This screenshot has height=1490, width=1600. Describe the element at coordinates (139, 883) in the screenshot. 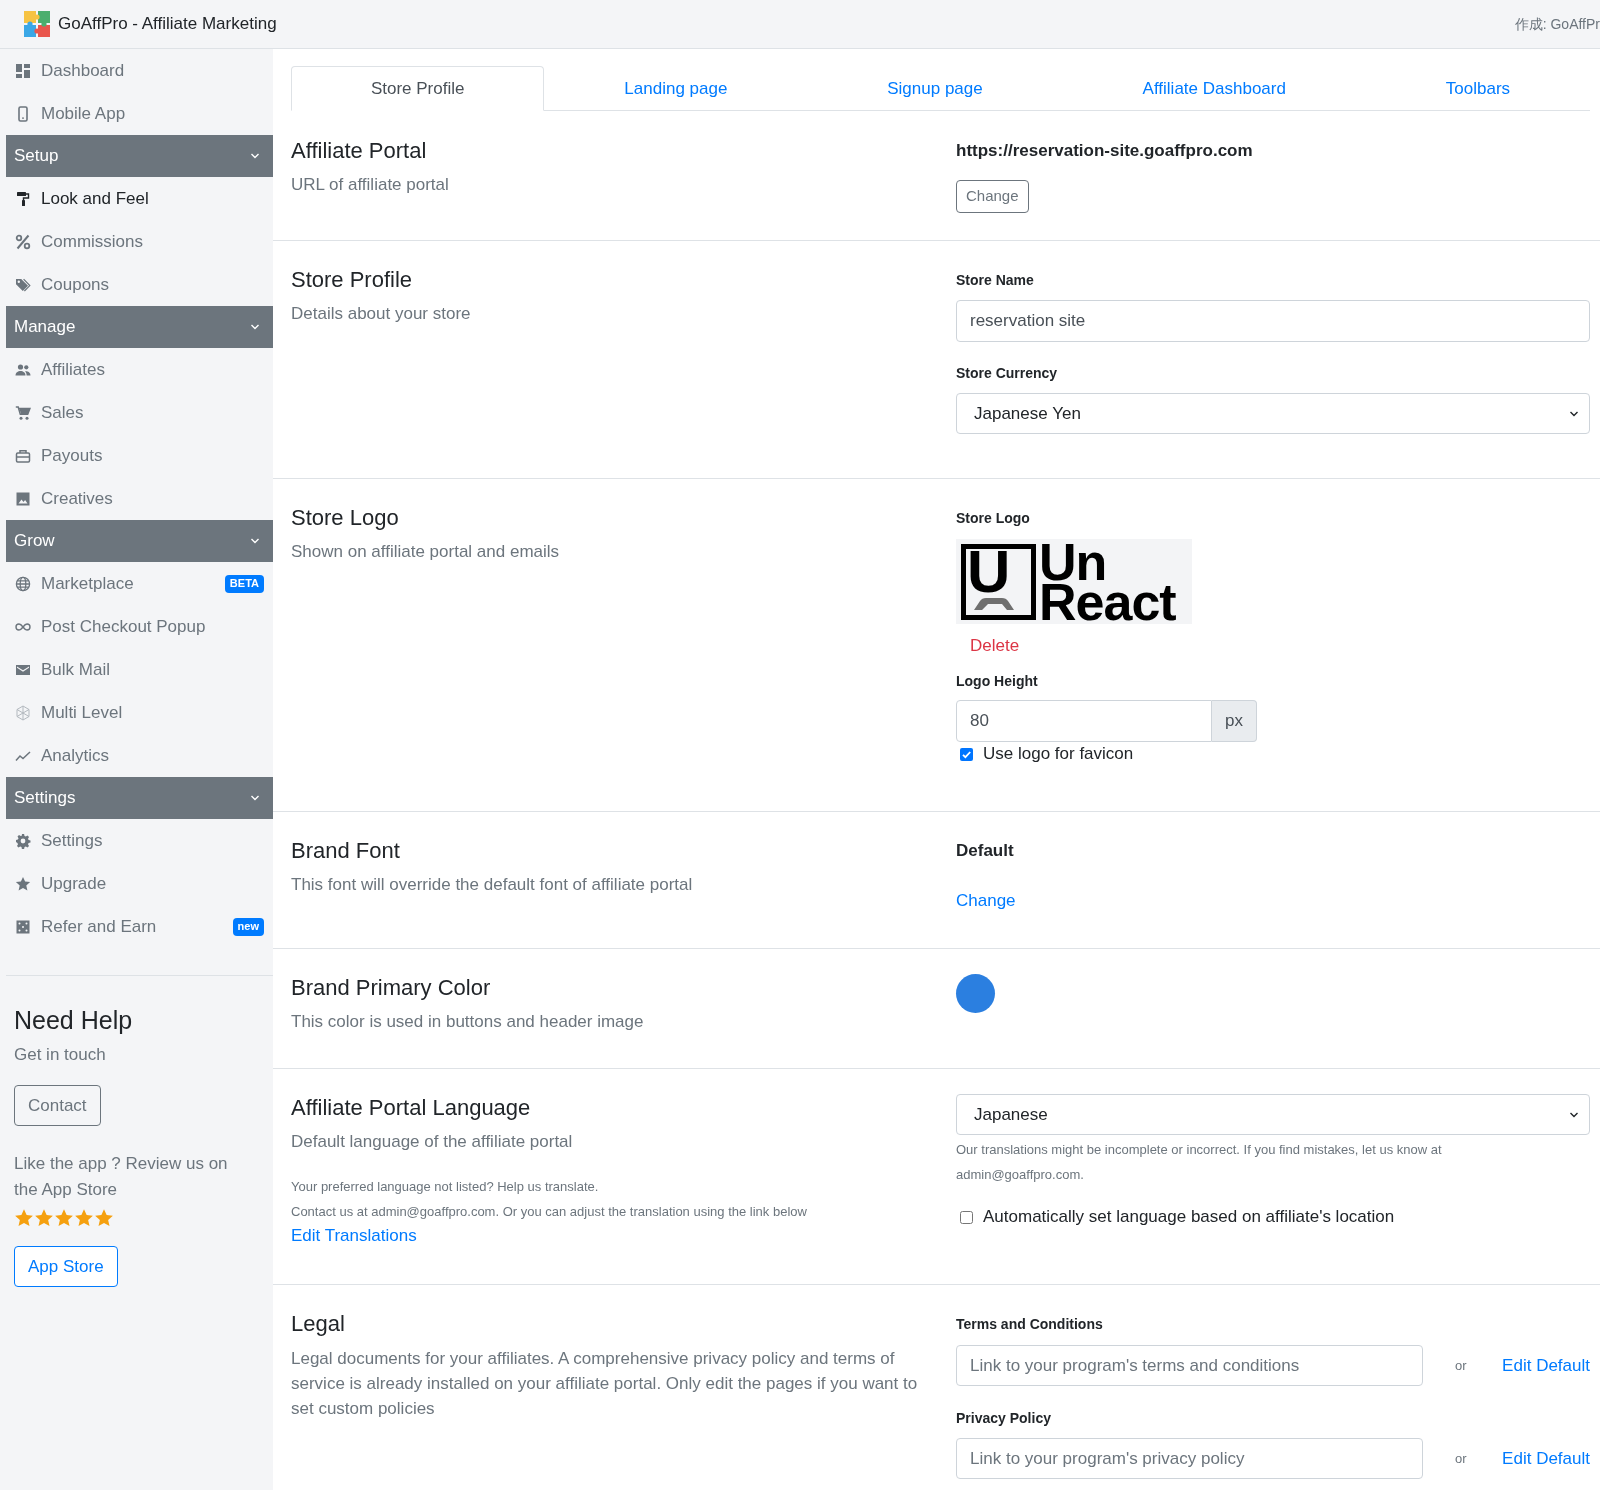

I see `sidebar-item: Upgrade` at that location.